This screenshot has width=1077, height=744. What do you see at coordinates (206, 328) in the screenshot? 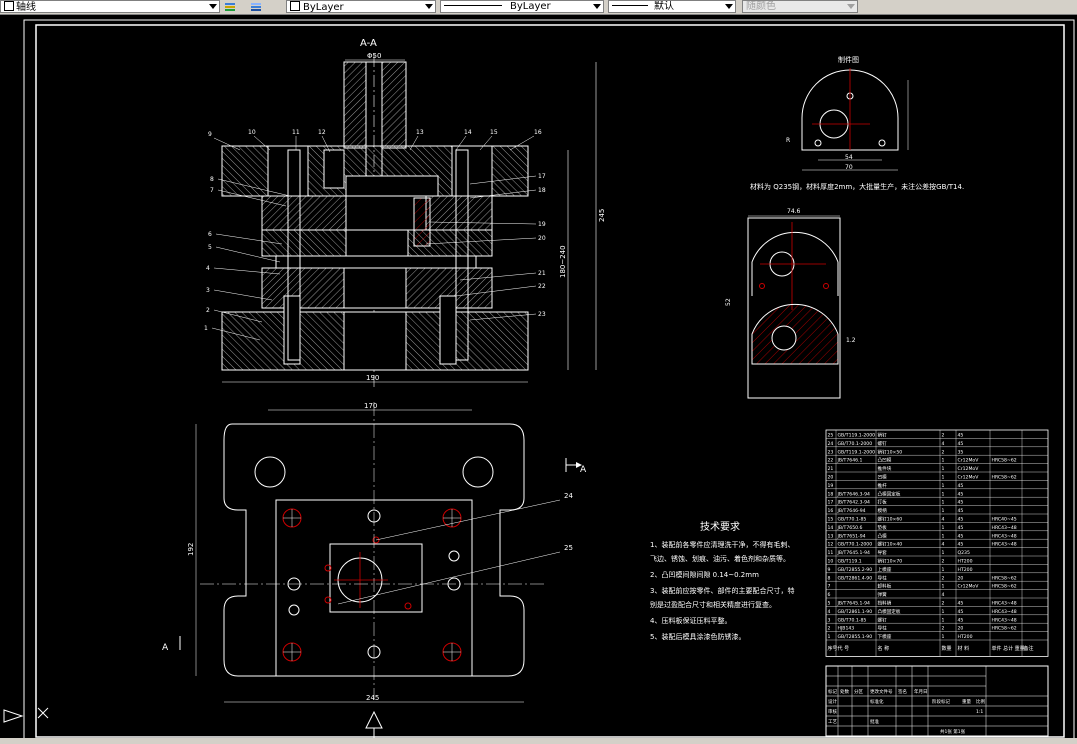
I see `svg-text: 1` at bounding box center [206, 328].